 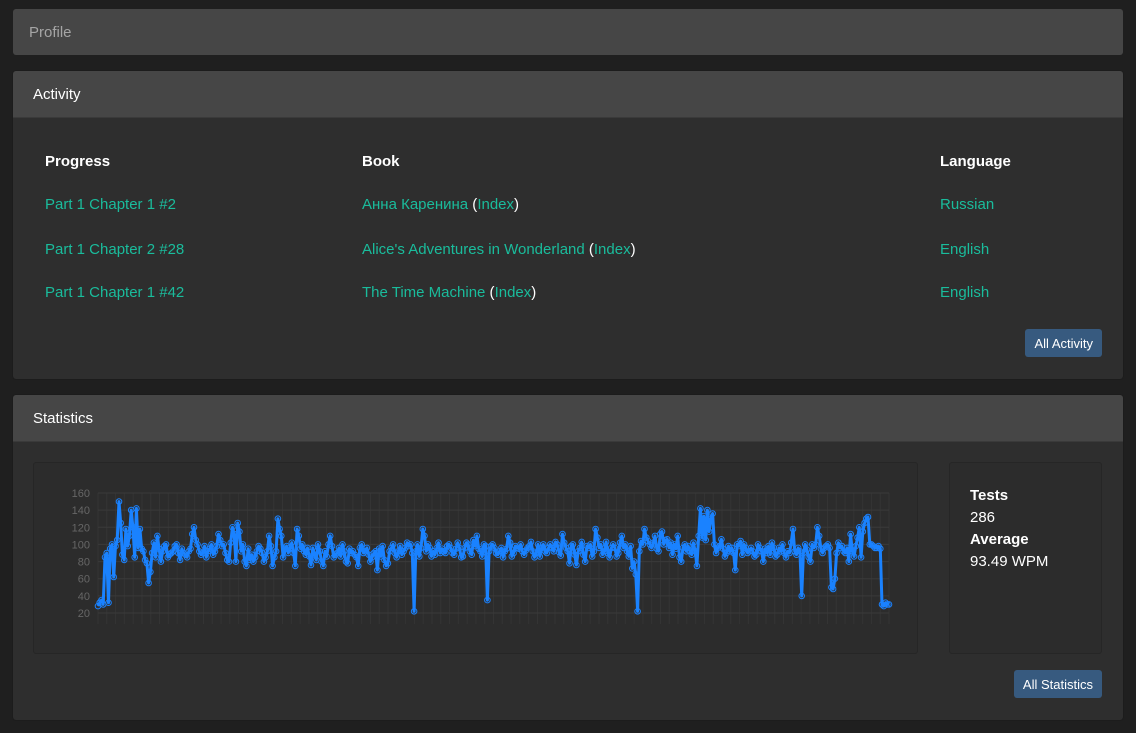 I want to click on column-header-progress: Progress, so click(x=78, y=161).